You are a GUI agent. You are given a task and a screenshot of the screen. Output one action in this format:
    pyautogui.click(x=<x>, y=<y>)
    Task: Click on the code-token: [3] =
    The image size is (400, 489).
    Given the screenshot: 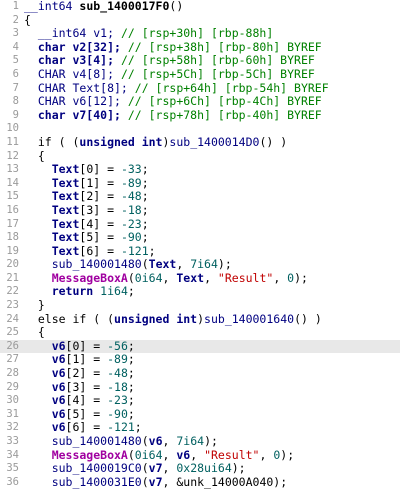 What is the action you would take?
    pyautogui.click(x=86, y=386)
    